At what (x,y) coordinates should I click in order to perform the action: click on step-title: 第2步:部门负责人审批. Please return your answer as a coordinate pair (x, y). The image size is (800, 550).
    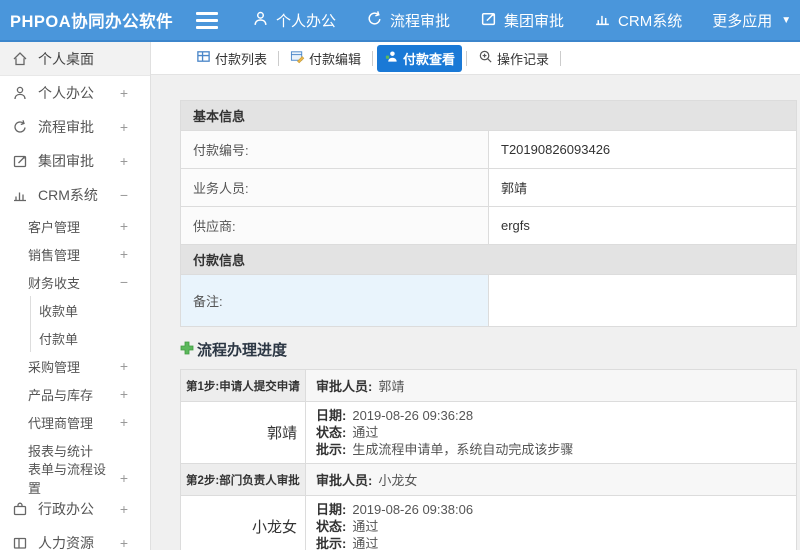
    Looking at the image, I should click on (243, 479).